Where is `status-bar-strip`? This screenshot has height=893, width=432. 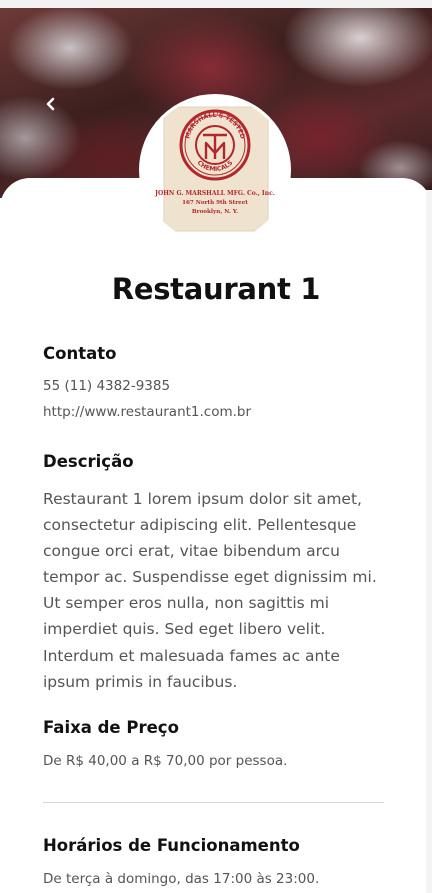
status-bar-strip is located at coordinates (216, 4).